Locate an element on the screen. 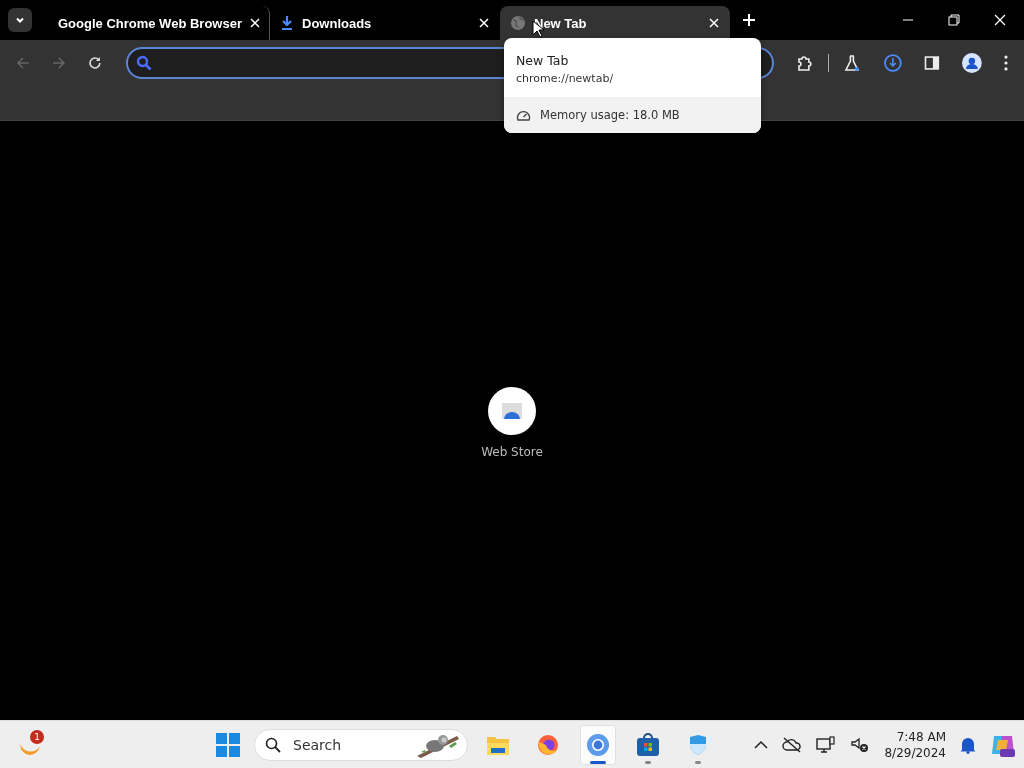 This screenshot has width=1024, height=768. weather-widget: 1 is located at coordinates (32, 744).